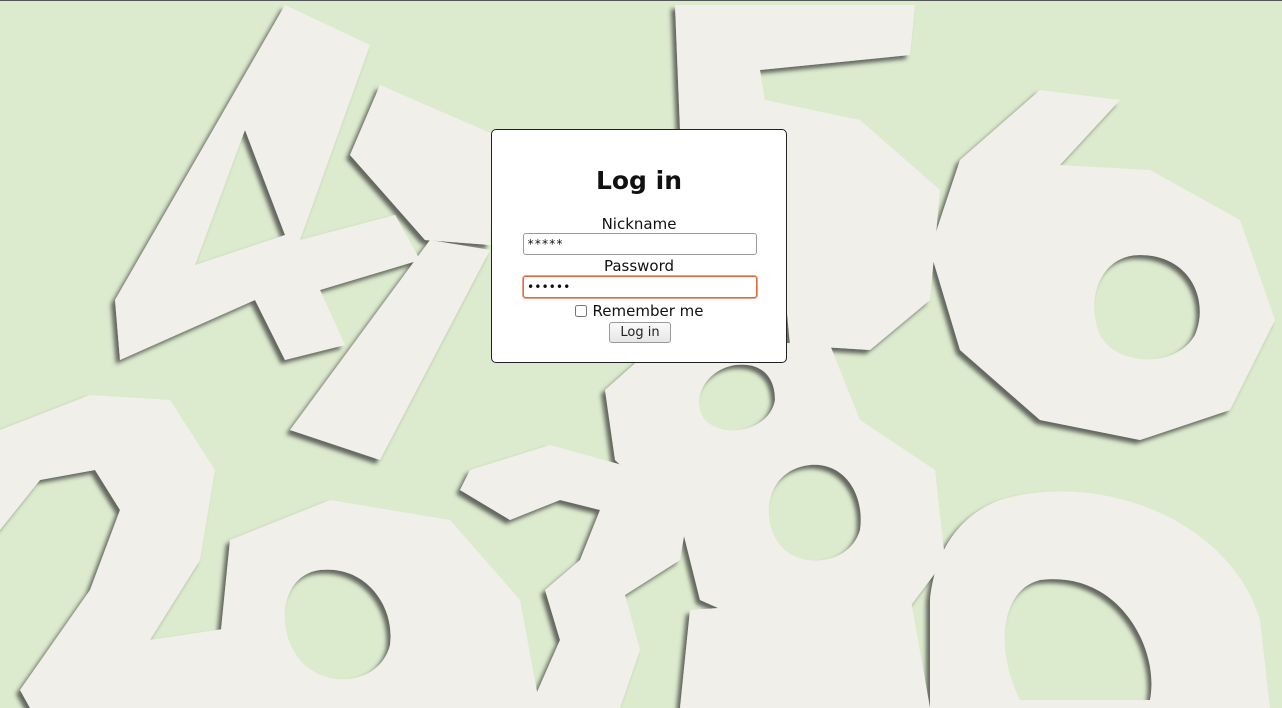 Image resolution: width=1282 pixels, height=708 pixels. What do you see at coordinates (640, 287) in the screenshot?
I see `password-input` at bounding box center [640, 287].